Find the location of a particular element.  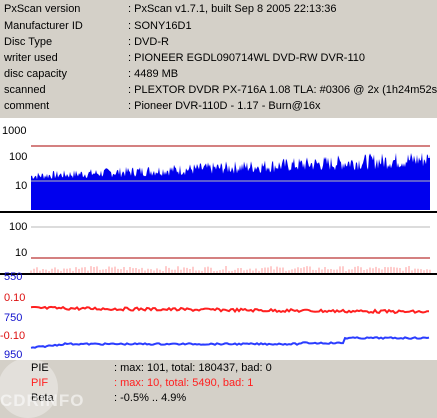

legend-row-pif: PIF : max: 10, total: 5490, bad: 1 is located at coordinates (218, 383).